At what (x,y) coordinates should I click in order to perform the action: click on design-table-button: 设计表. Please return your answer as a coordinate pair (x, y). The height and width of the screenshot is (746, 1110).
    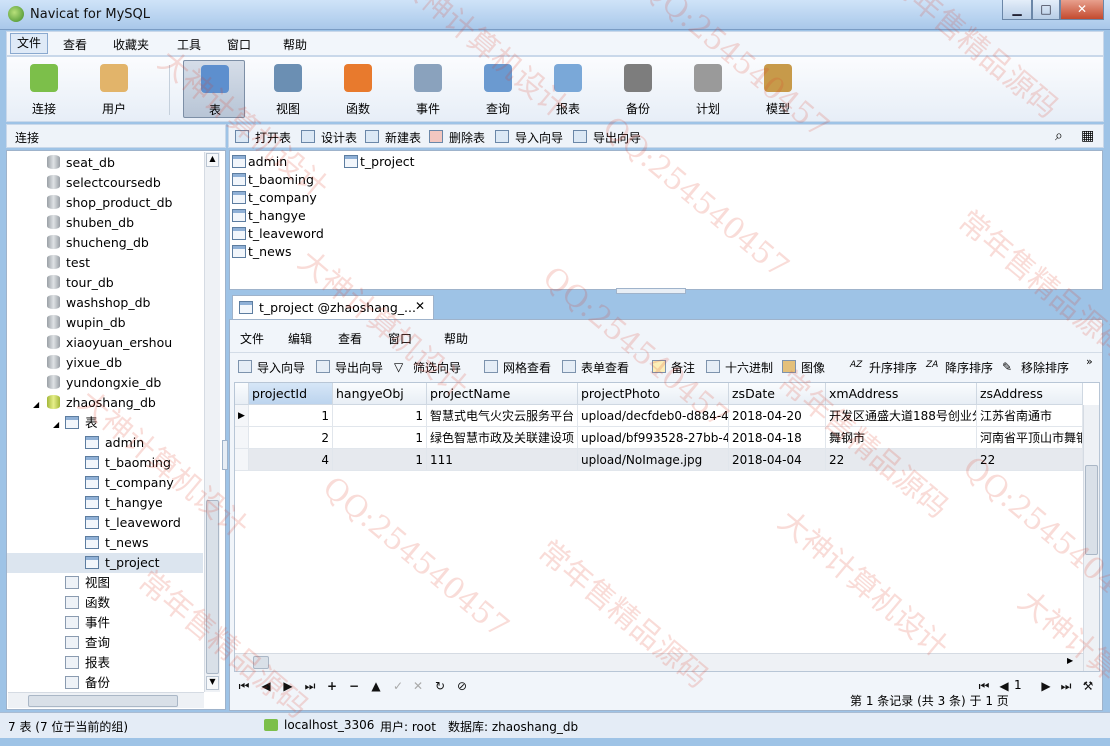
    Looking at the image, I should click on (329, 137).